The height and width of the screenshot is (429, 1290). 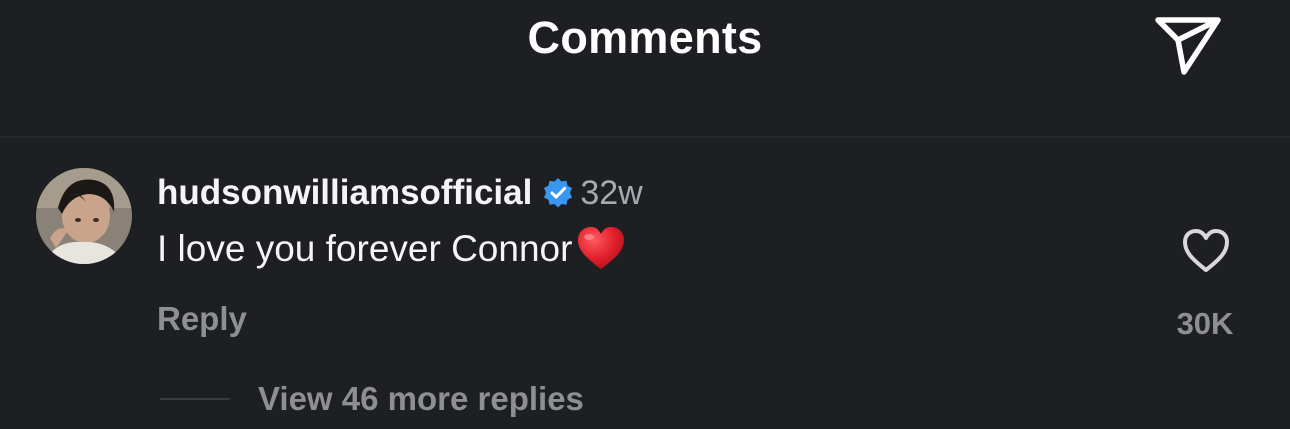 I want to click on avatar, so click(x=84, y=216).